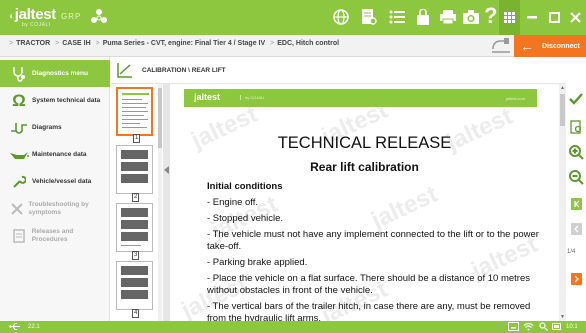 The height and width of the screenshot is (333, 586). I want to click on close-icon, so click(575, 17).